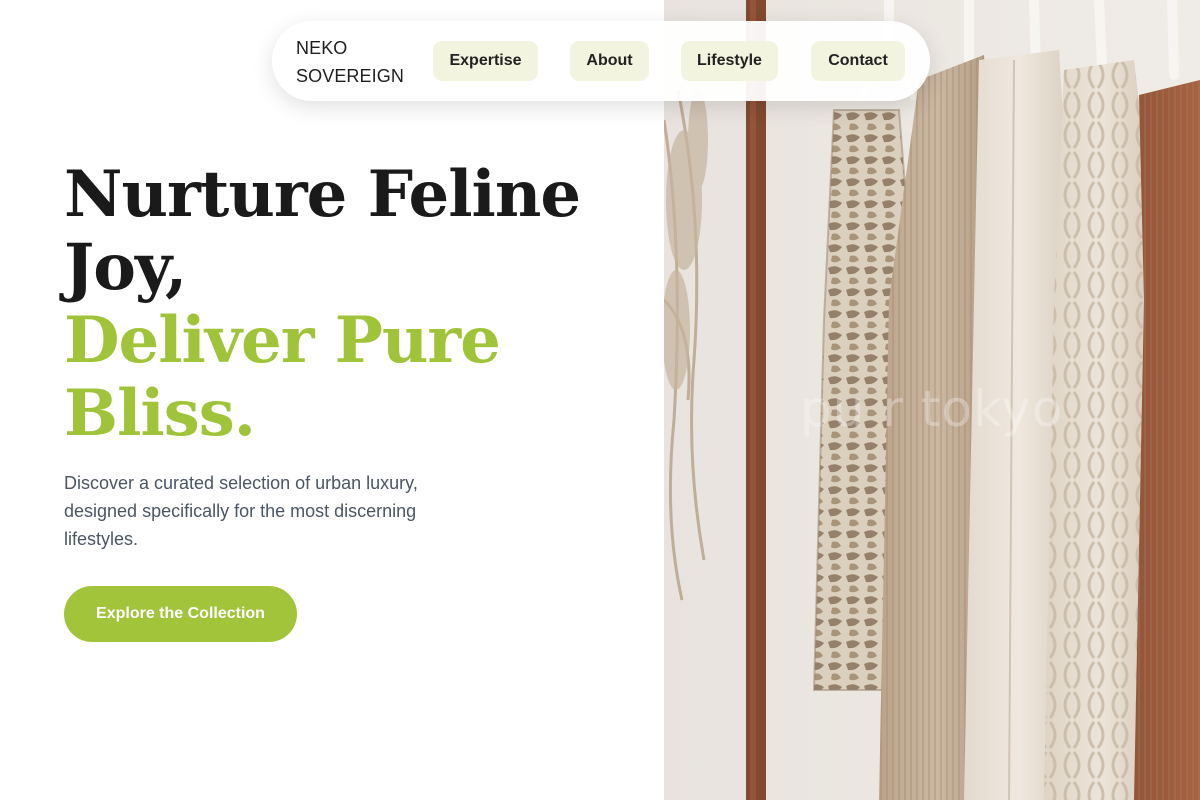  I want to click on nav-link-lifestyle: Lifestyle, so click(729, 61).